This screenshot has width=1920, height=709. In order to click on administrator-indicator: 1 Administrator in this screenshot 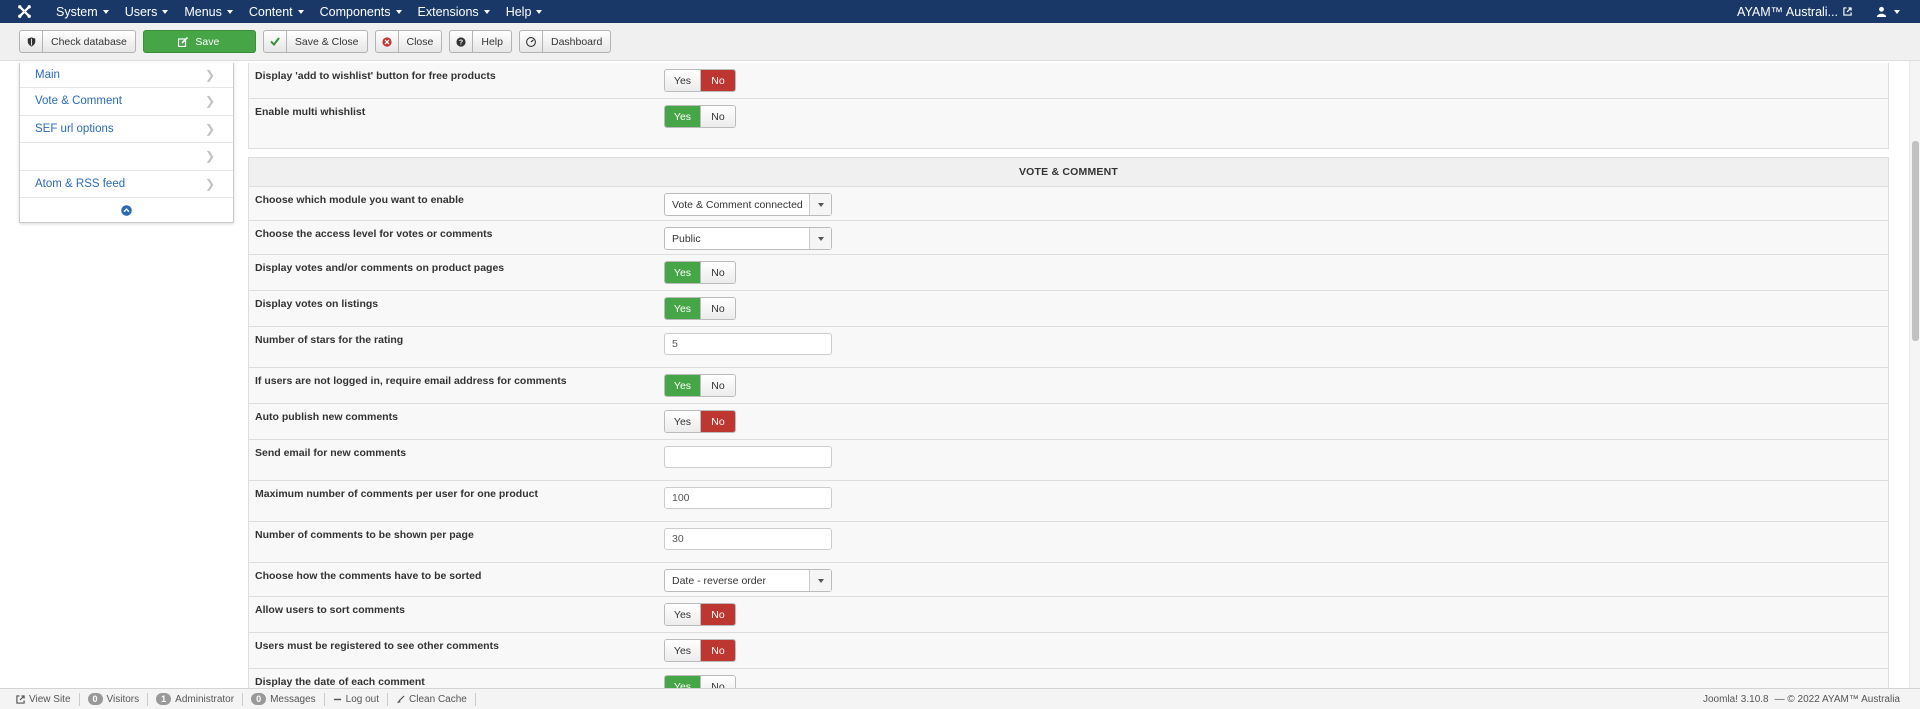, I will do `click(196, 699)`.